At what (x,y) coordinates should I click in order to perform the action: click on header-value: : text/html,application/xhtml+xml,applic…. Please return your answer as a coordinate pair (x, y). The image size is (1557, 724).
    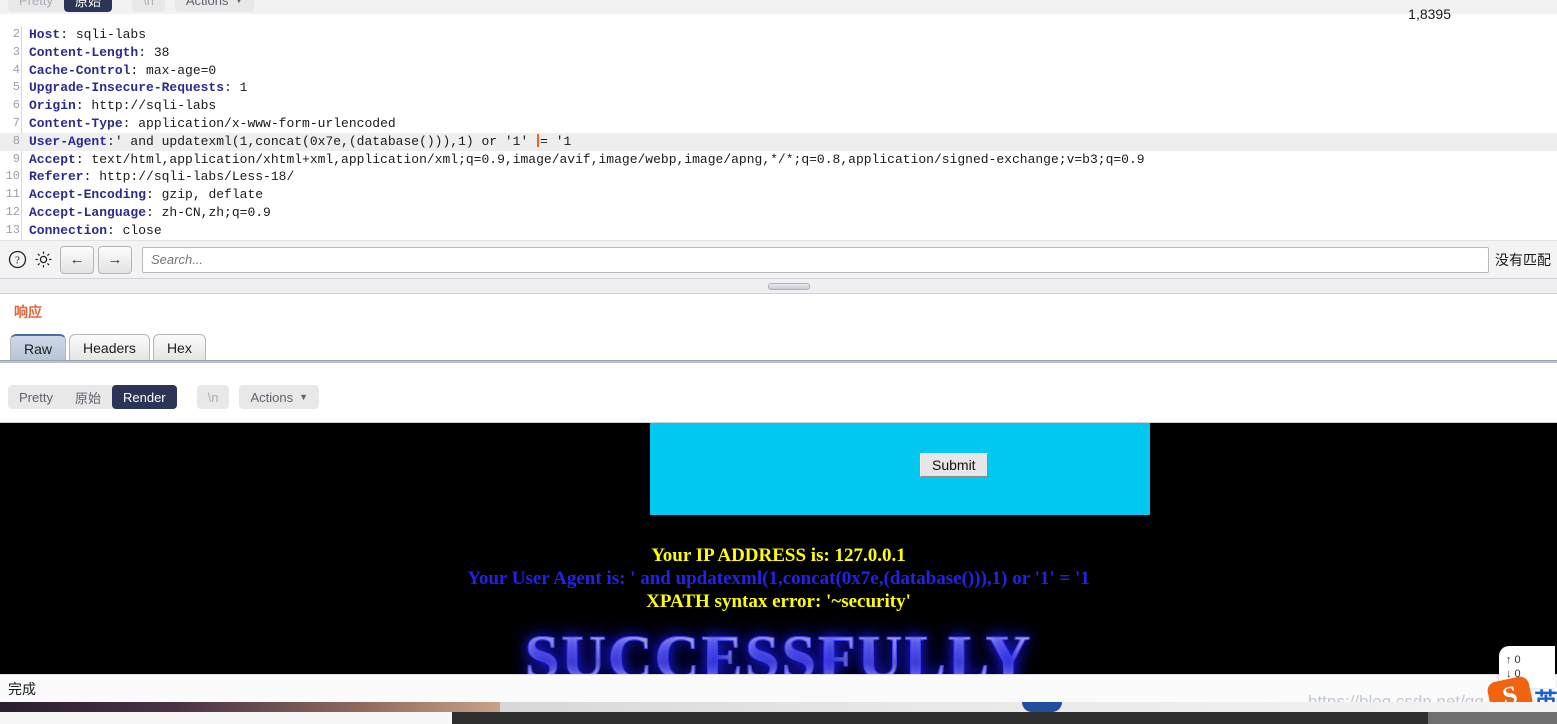
    Looking at the image, I should click on (610, 159).